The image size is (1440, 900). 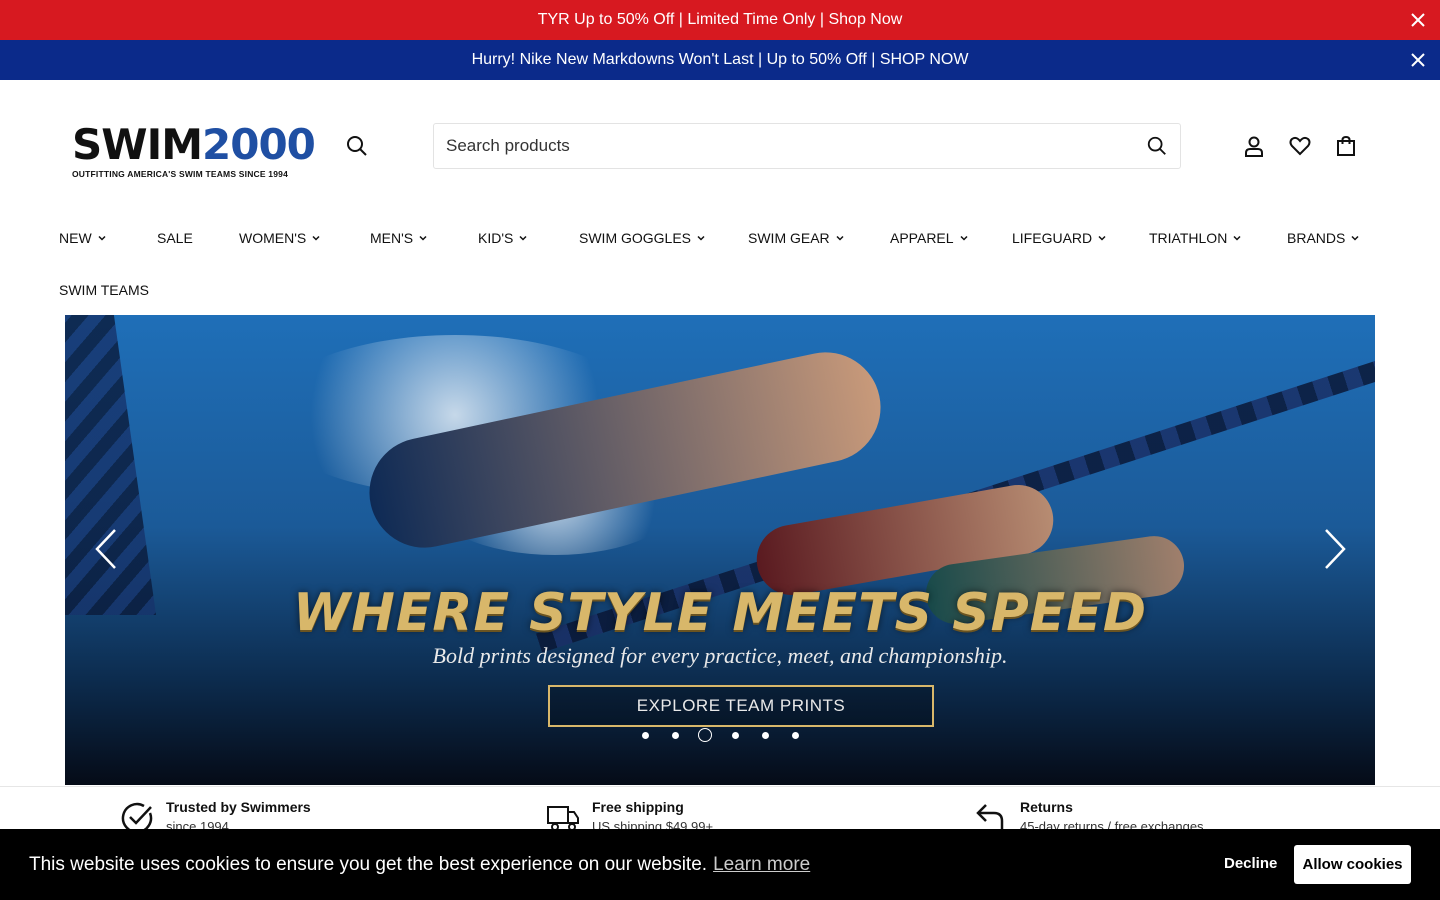 What do you see at coordinates (106, 549) in the screenshot?
I see `chevron-left-icon` at bounding box center [106, 549].